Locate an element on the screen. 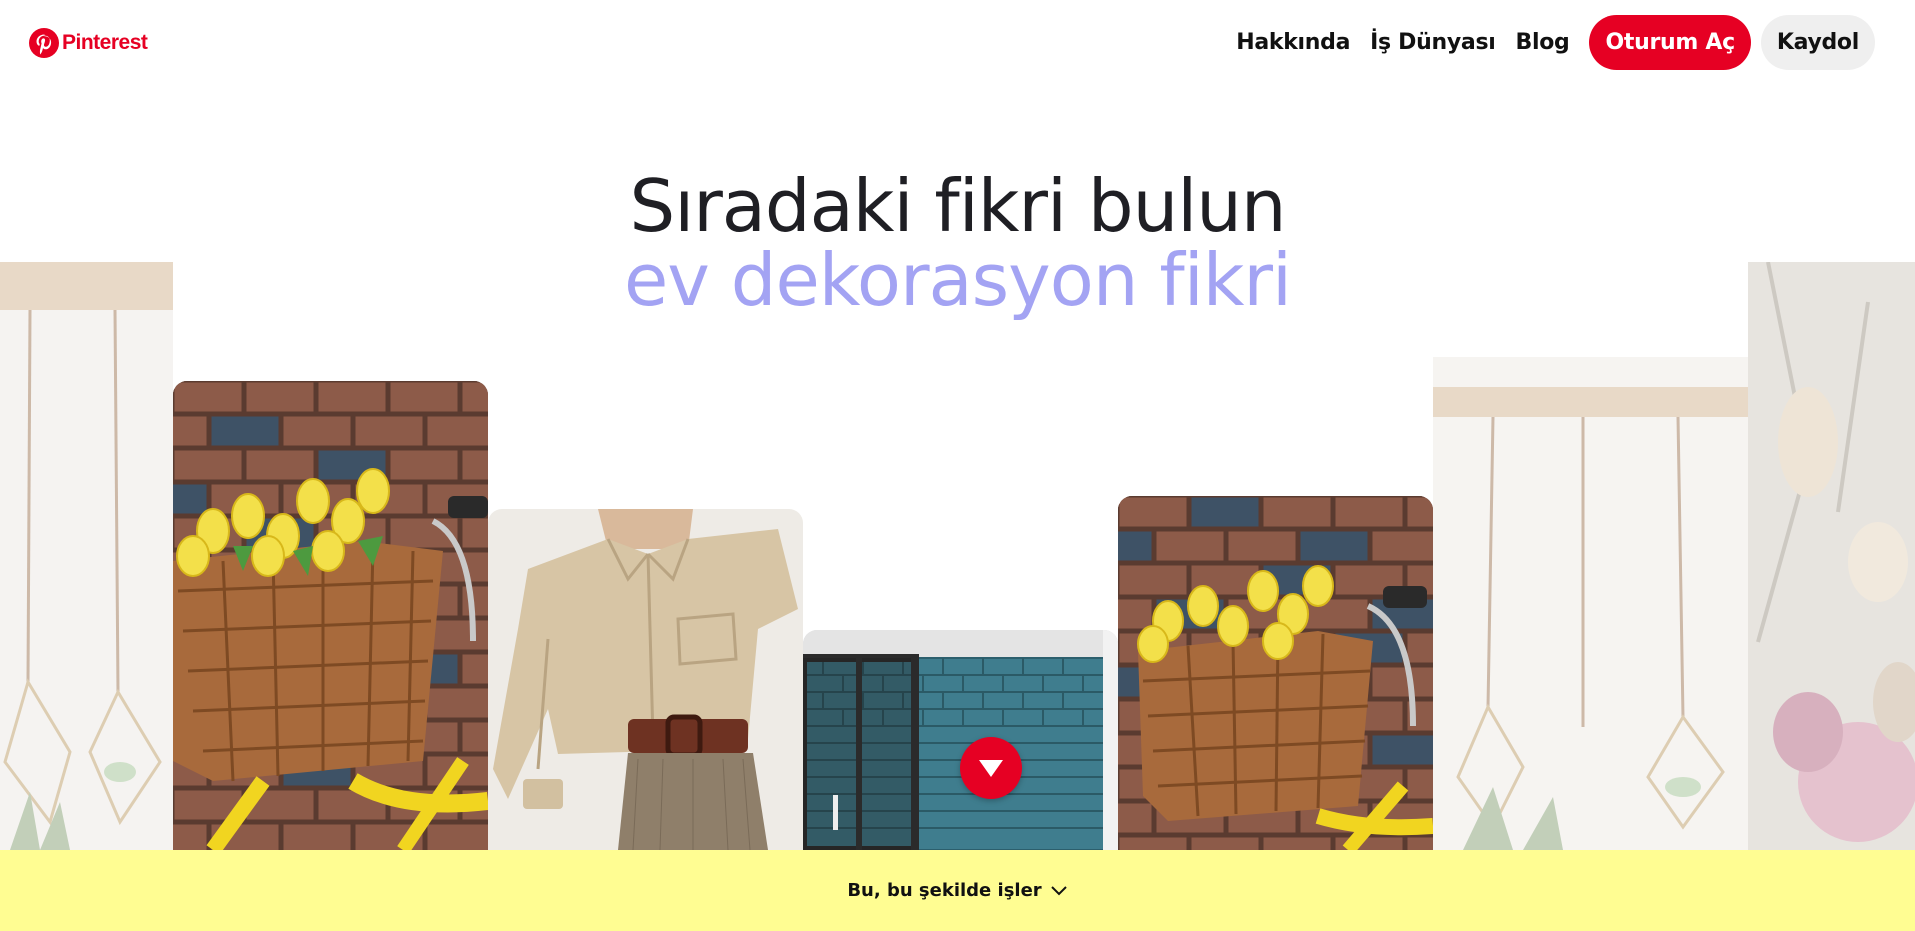 The width and height of the screenshot is (1915, 931). how-it-works-bar: Bu, bu şekilde işler is located at coordinates (957, 890).